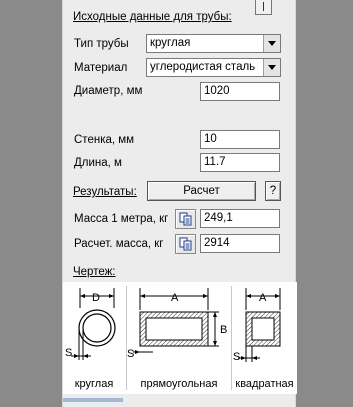 Image resolution: width=353 pixels, height=407 pixels. Describe the element at coordinates (170, 43) in the screenshot. I see `pipe-type-value: круглая` at that location.